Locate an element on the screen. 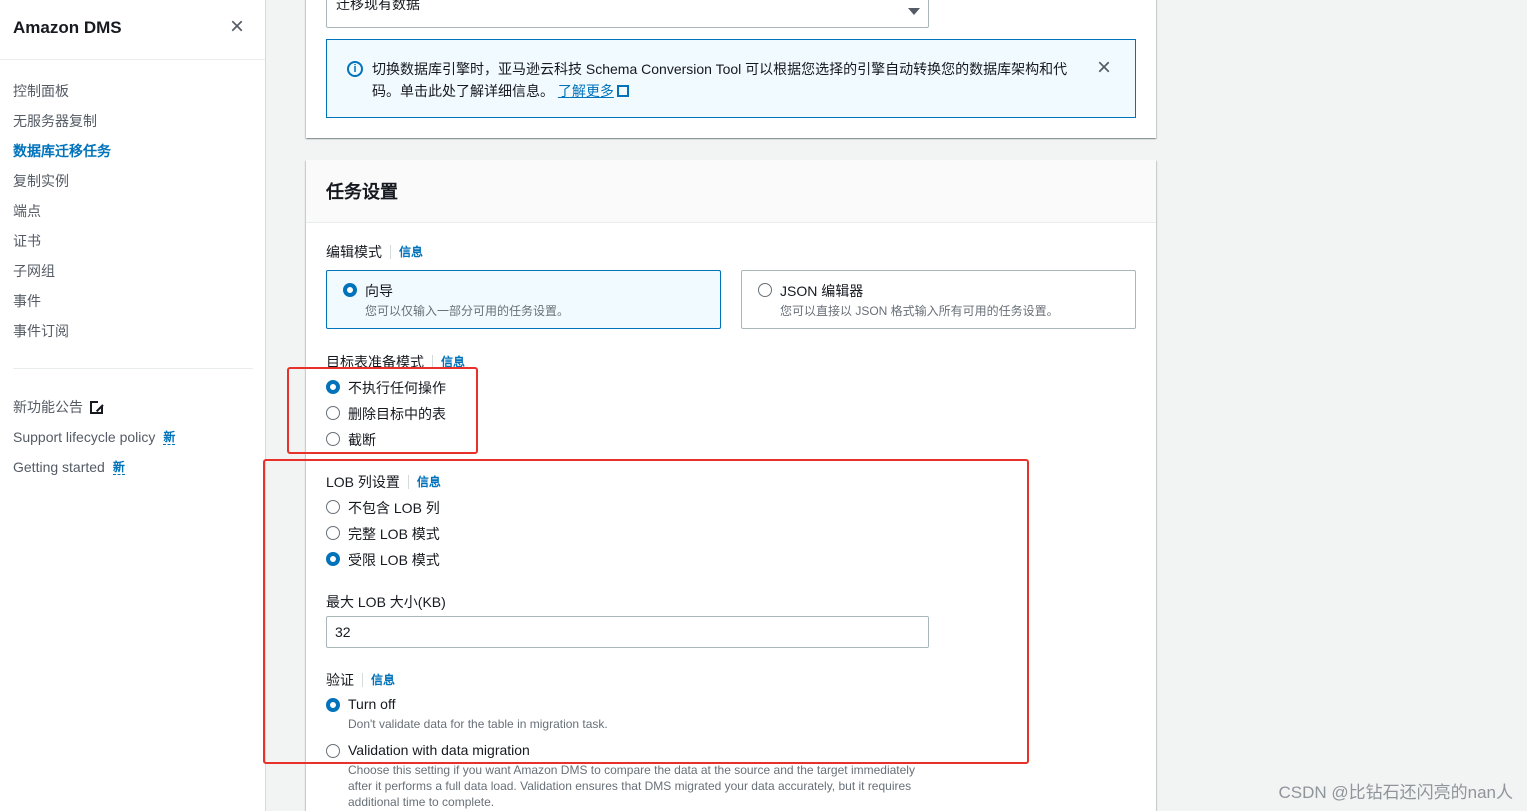  field-label-text: LOB 列设置 is located at coordinates (363, 482).